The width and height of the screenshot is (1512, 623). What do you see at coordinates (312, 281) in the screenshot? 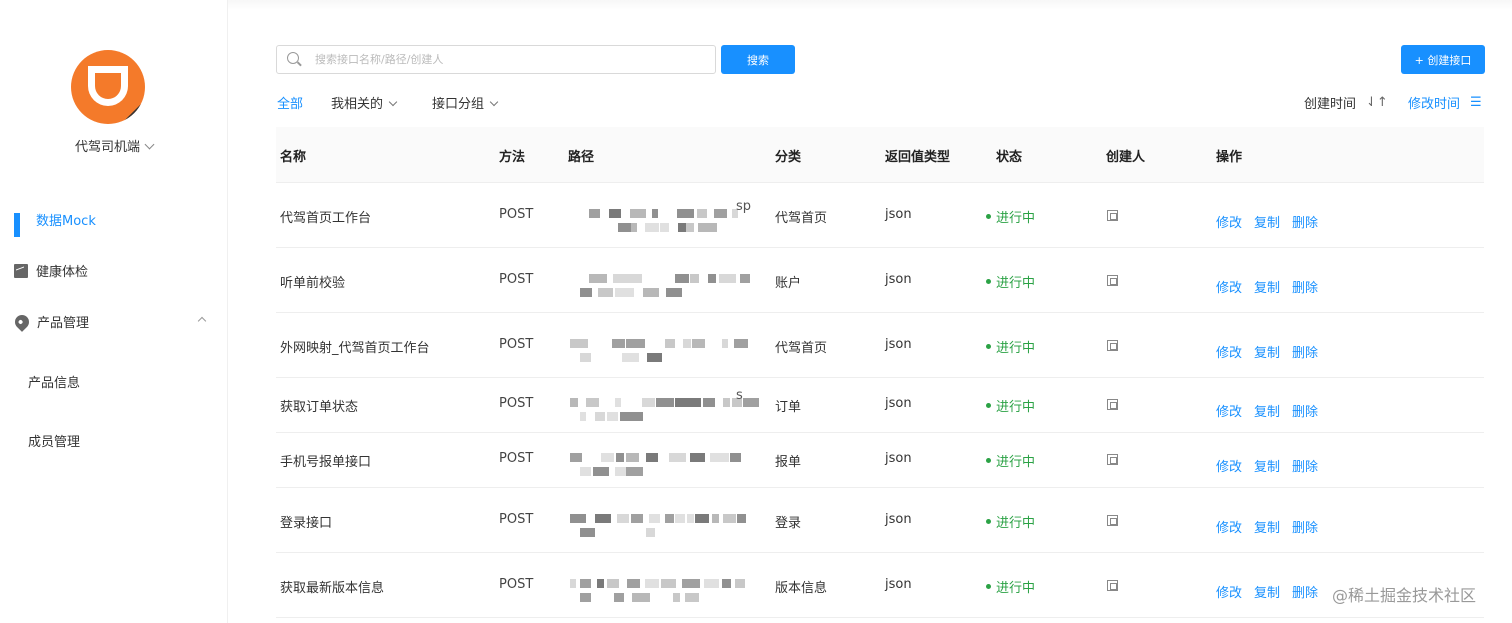
I see `api-name: 听单前校验` at bounding box center [312, 281].